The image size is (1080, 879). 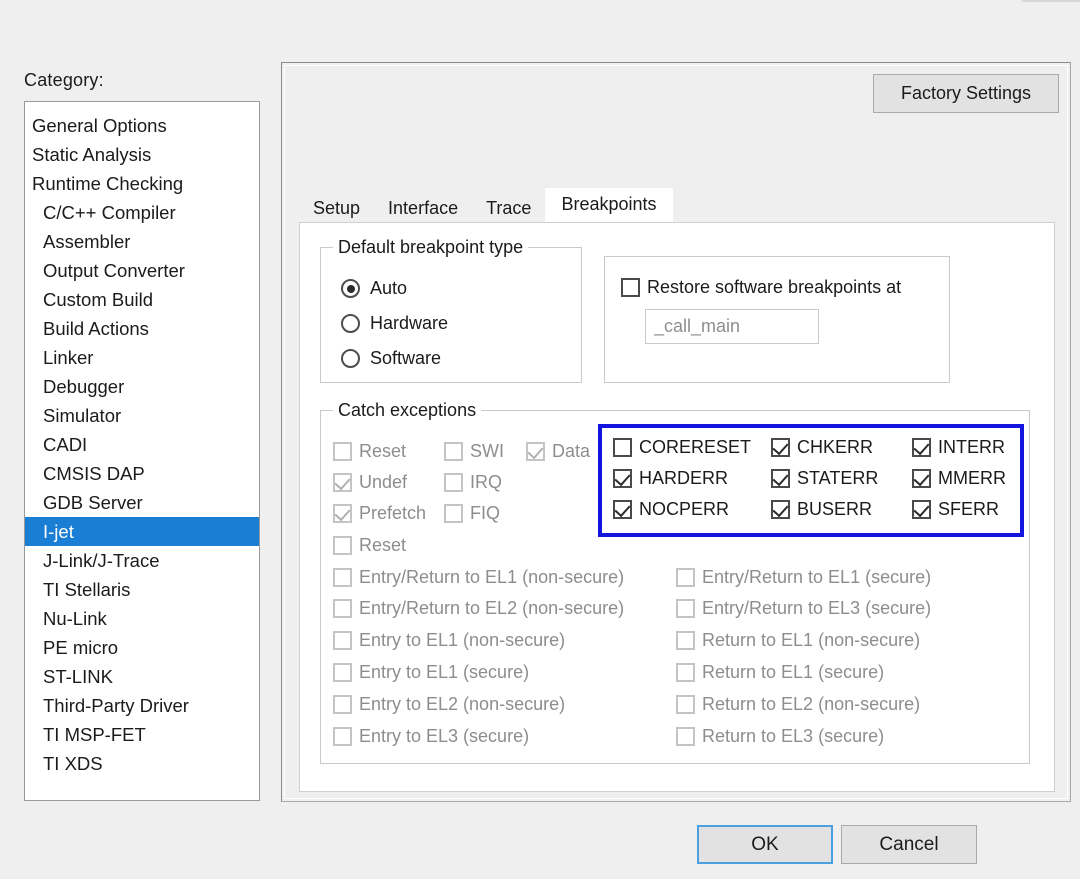 I want to click on checkbox-reset-secondary: Reset, so click(x=369, y=545).